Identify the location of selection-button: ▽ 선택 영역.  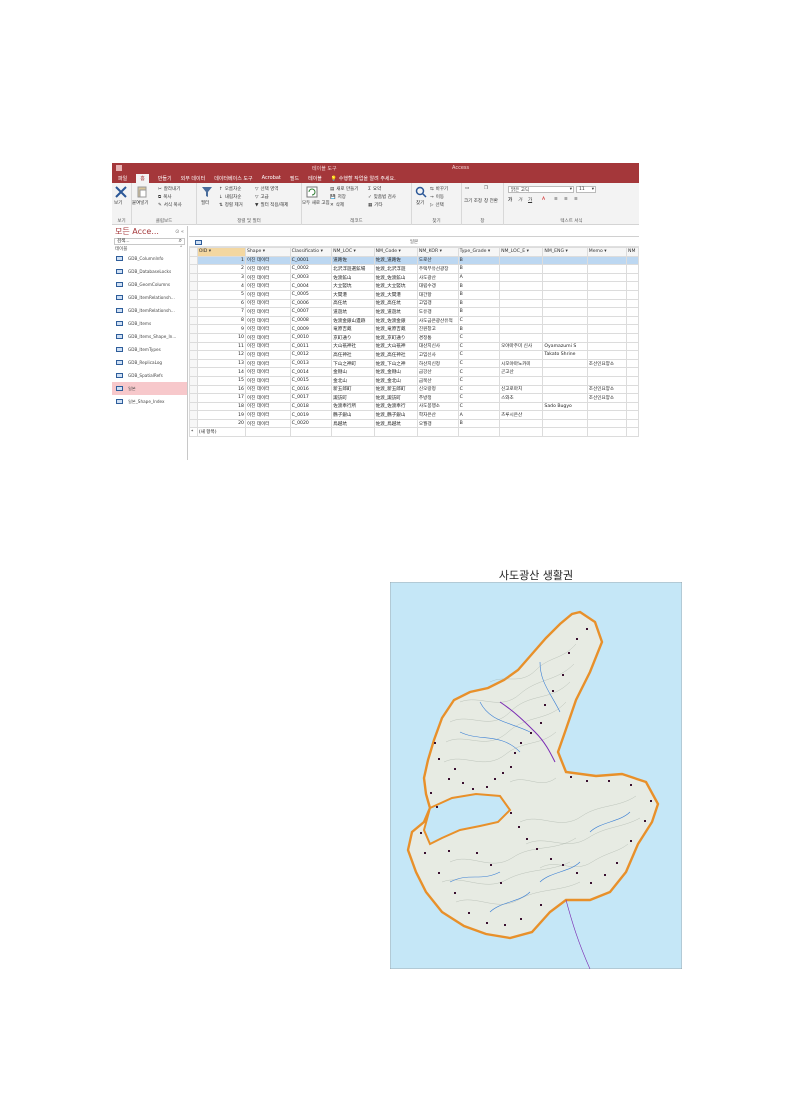
(266, 189).